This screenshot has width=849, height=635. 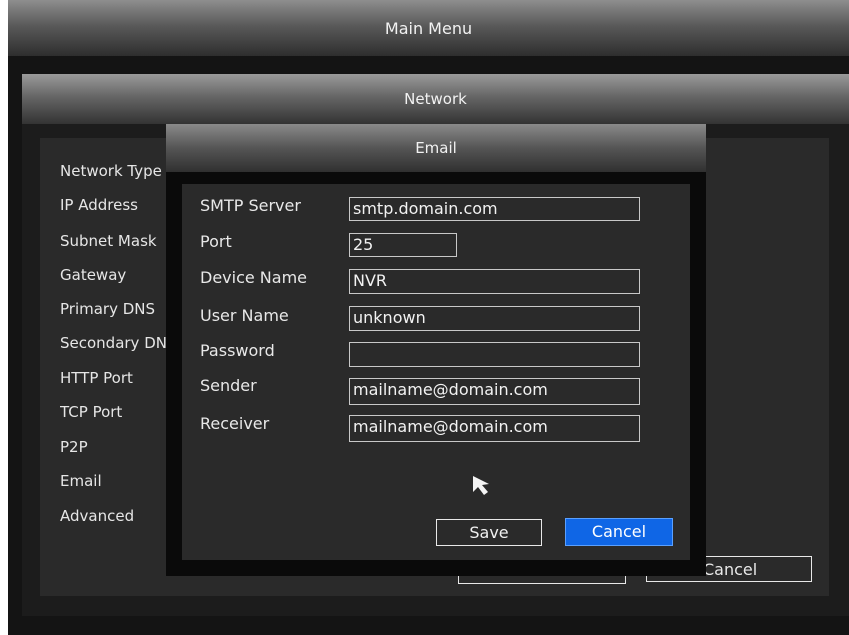 I want to click on main-menu-titlebar: Main Menu, so click(x=428, y=28).